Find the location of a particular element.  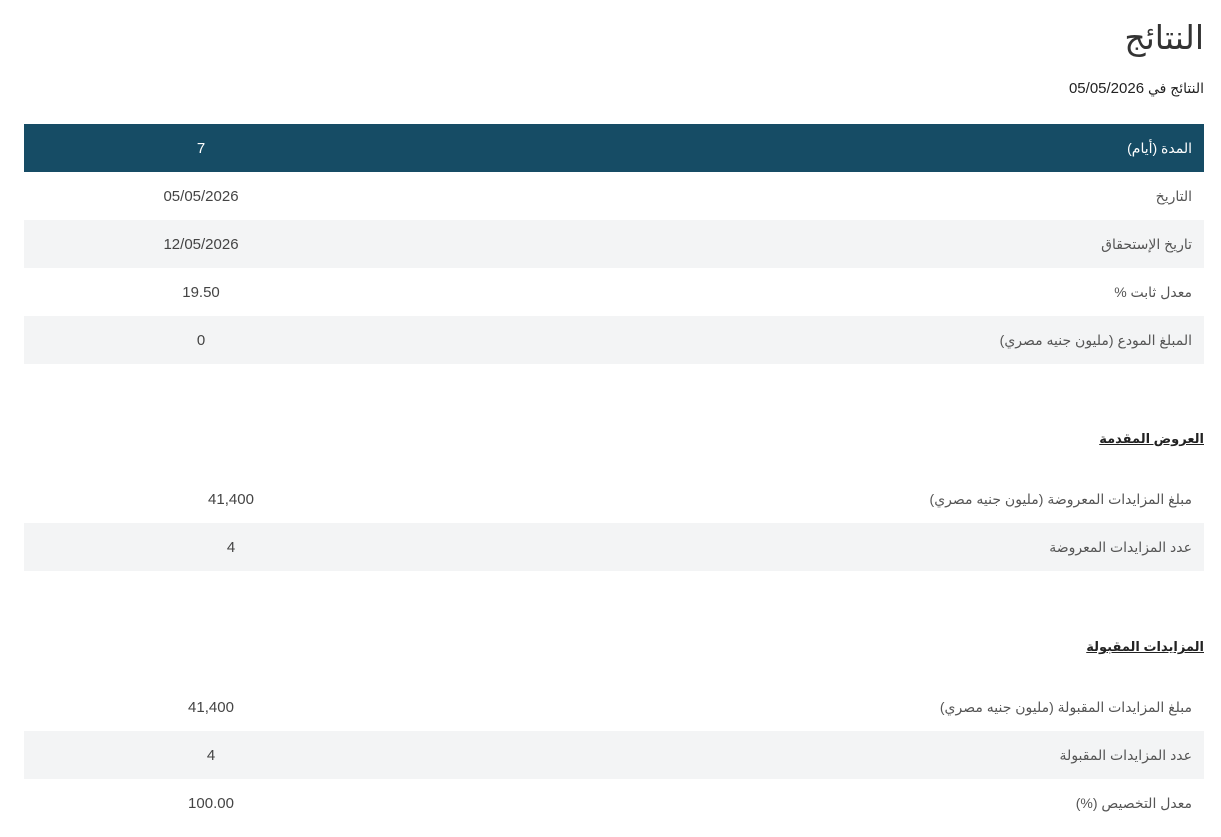

results-date-value: 05/05/2026 is located at coordinates (1106, 88).